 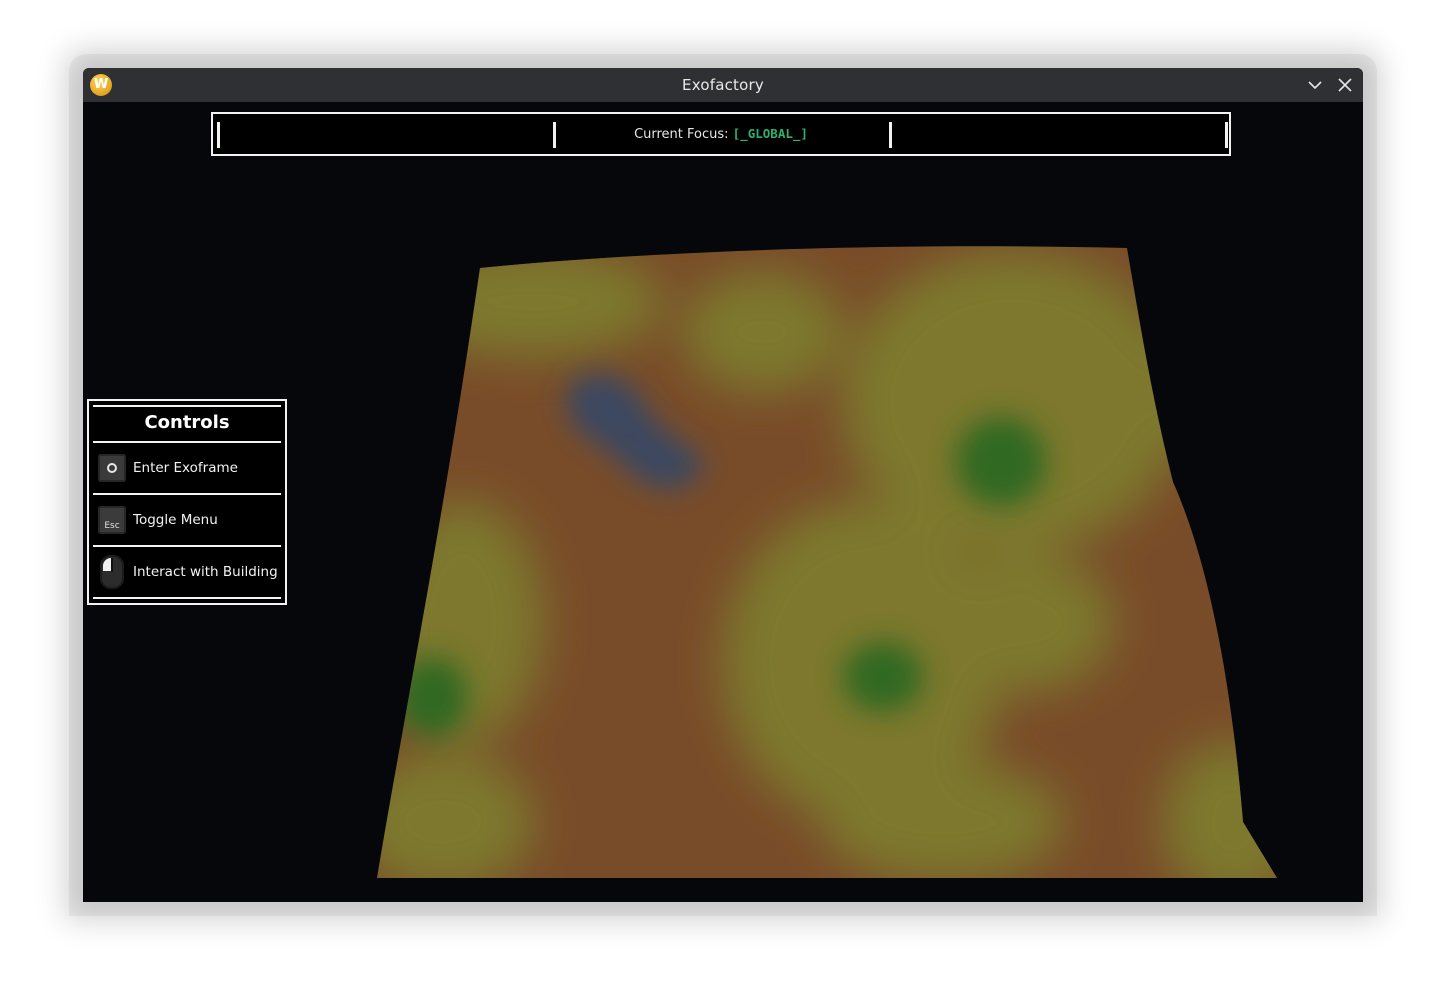 I want to click on control-label: Enter Exoframe, so click(x=185, y=468).